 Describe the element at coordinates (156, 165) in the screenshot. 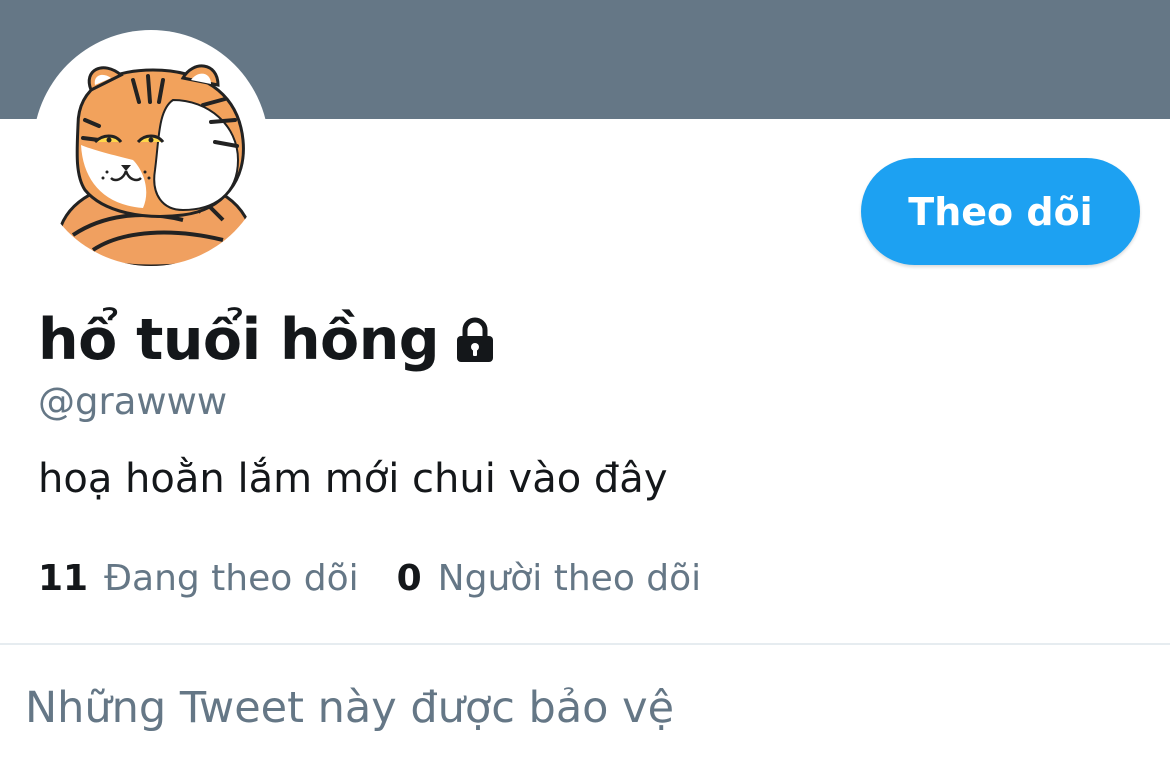

I see `tiger-avatar-icon` at that location.